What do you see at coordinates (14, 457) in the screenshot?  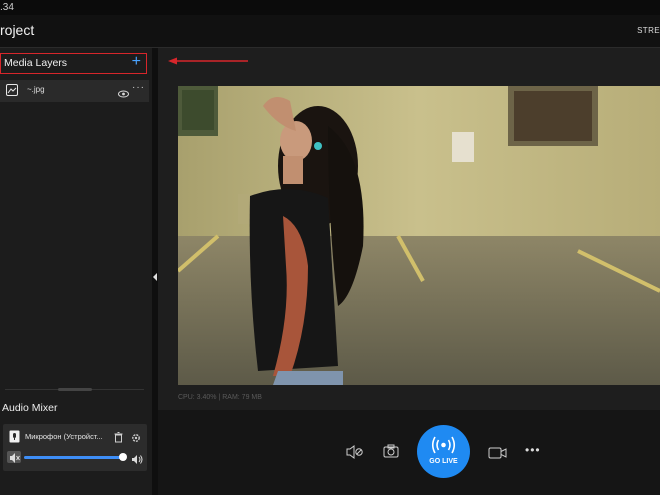 I see `mute-icon` at bounding box center [14, 457].